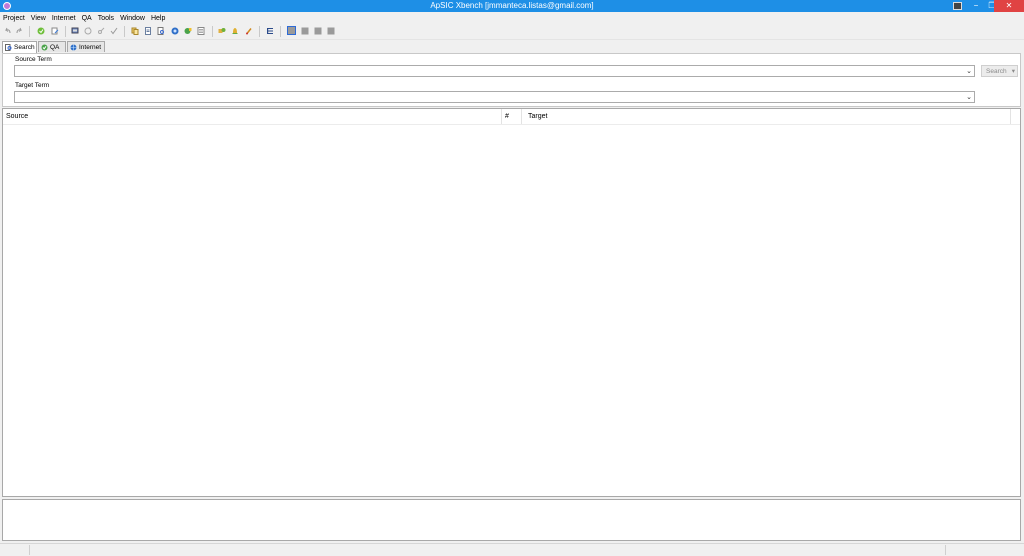 This screenshot has width=1024, height=556. Describe the element at coordinates (14, 18) in the screenshot. I see `menu-project: Project` at that location.